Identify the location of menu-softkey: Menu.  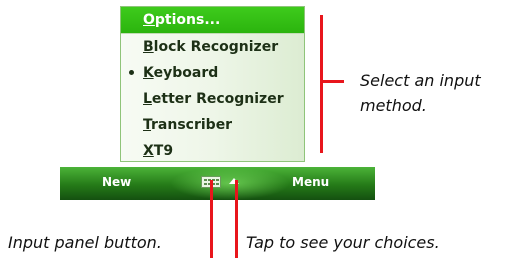
(310, 182).